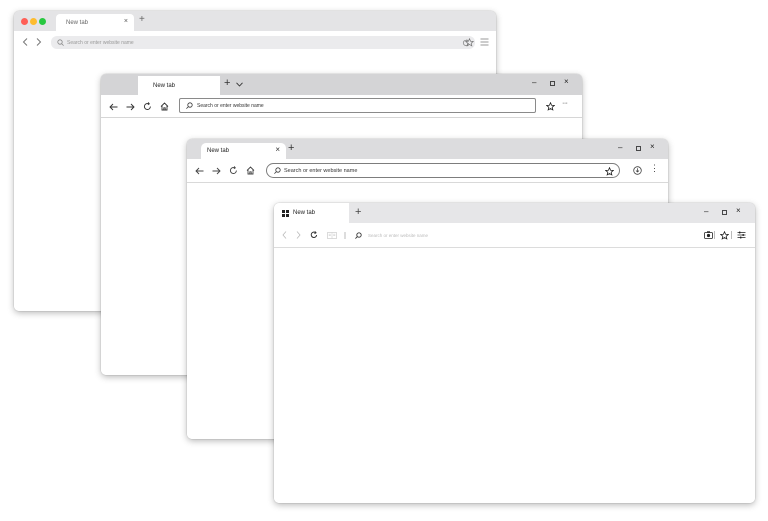 The width and height of the screenshot is (768, 521). I want to click on settings-sliders-icon, so click(741, 235).